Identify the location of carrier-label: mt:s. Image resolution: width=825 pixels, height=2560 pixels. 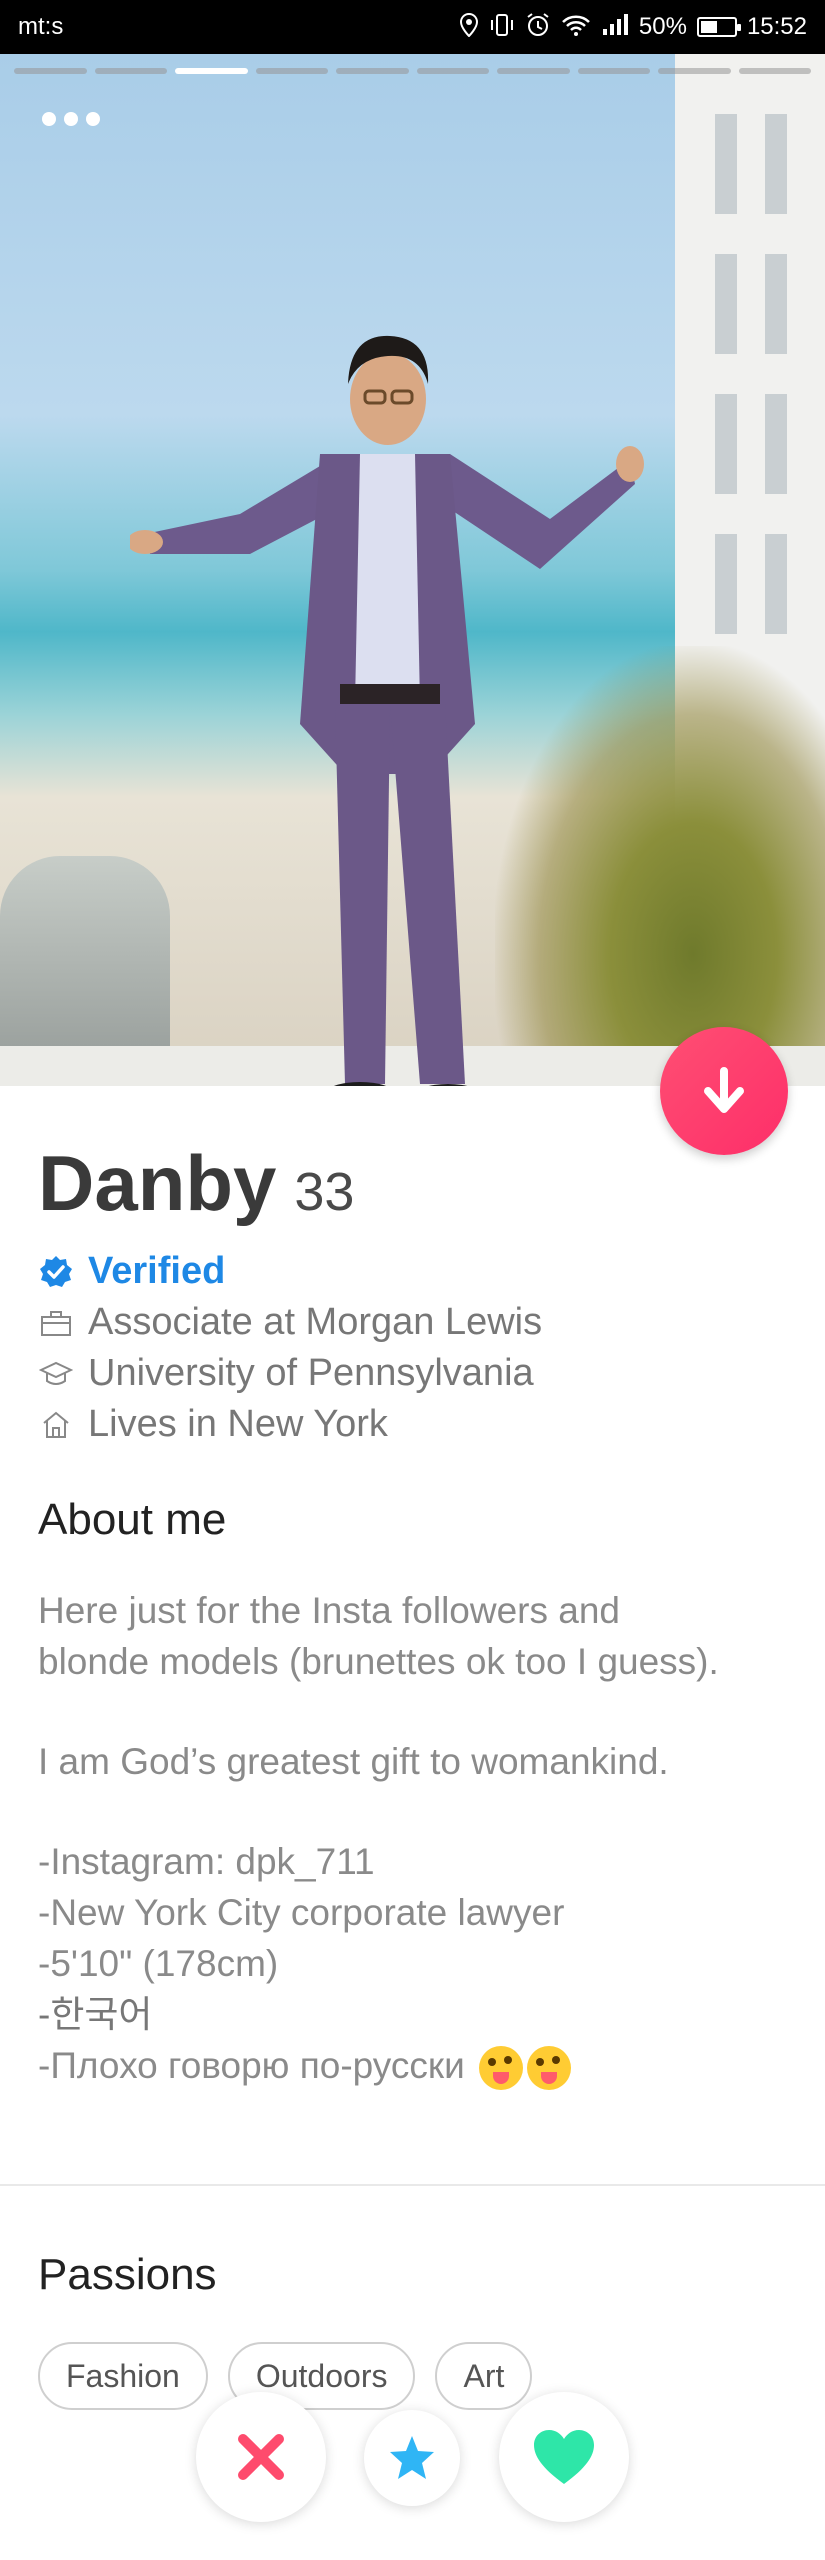
(41, 26).